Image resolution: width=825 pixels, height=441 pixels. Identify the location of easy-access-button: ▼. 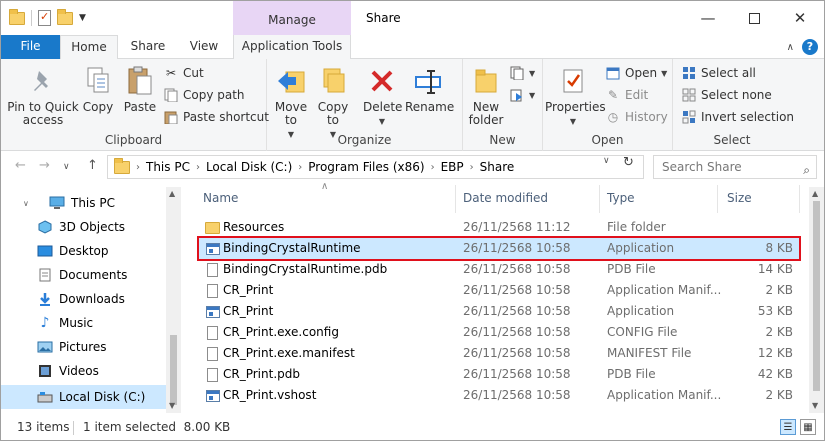
(522, 95).